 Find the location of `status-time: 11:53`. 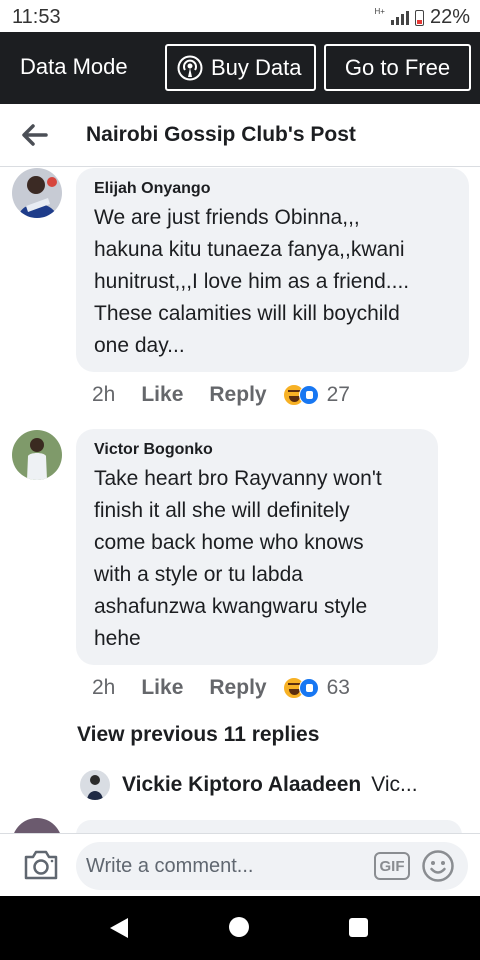

status-time: 11:53 is located at coordinates (36, 17).